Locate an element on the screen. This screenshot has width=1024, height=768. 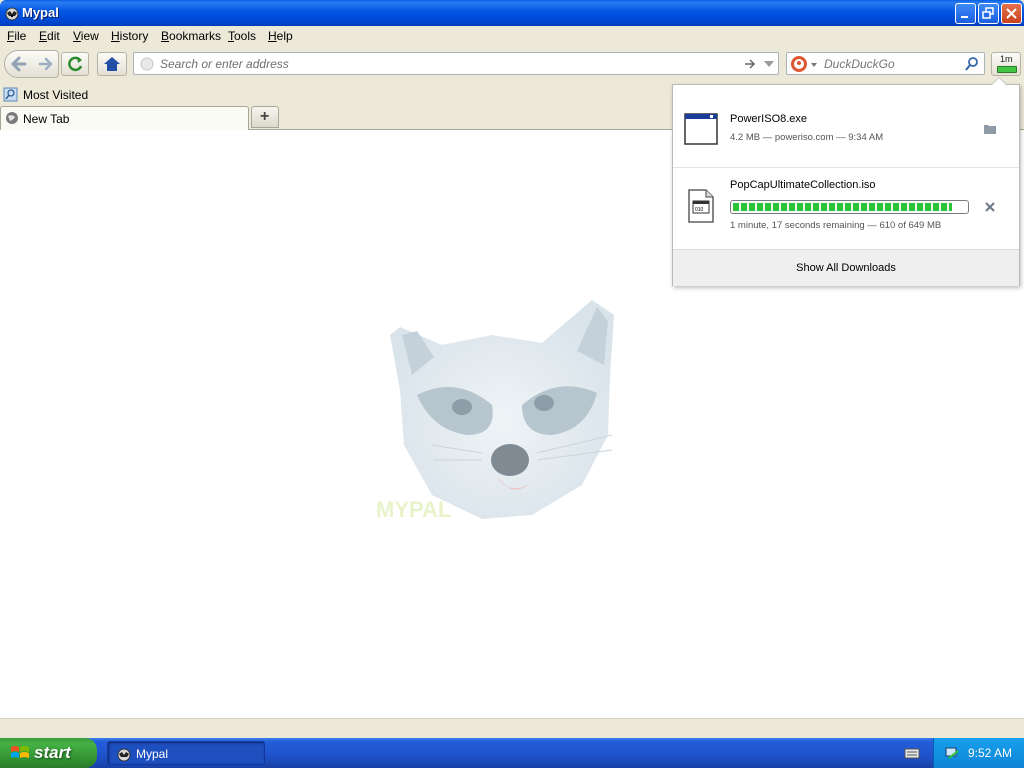
tab-label: New Tab is located at coordinates (46, 119).